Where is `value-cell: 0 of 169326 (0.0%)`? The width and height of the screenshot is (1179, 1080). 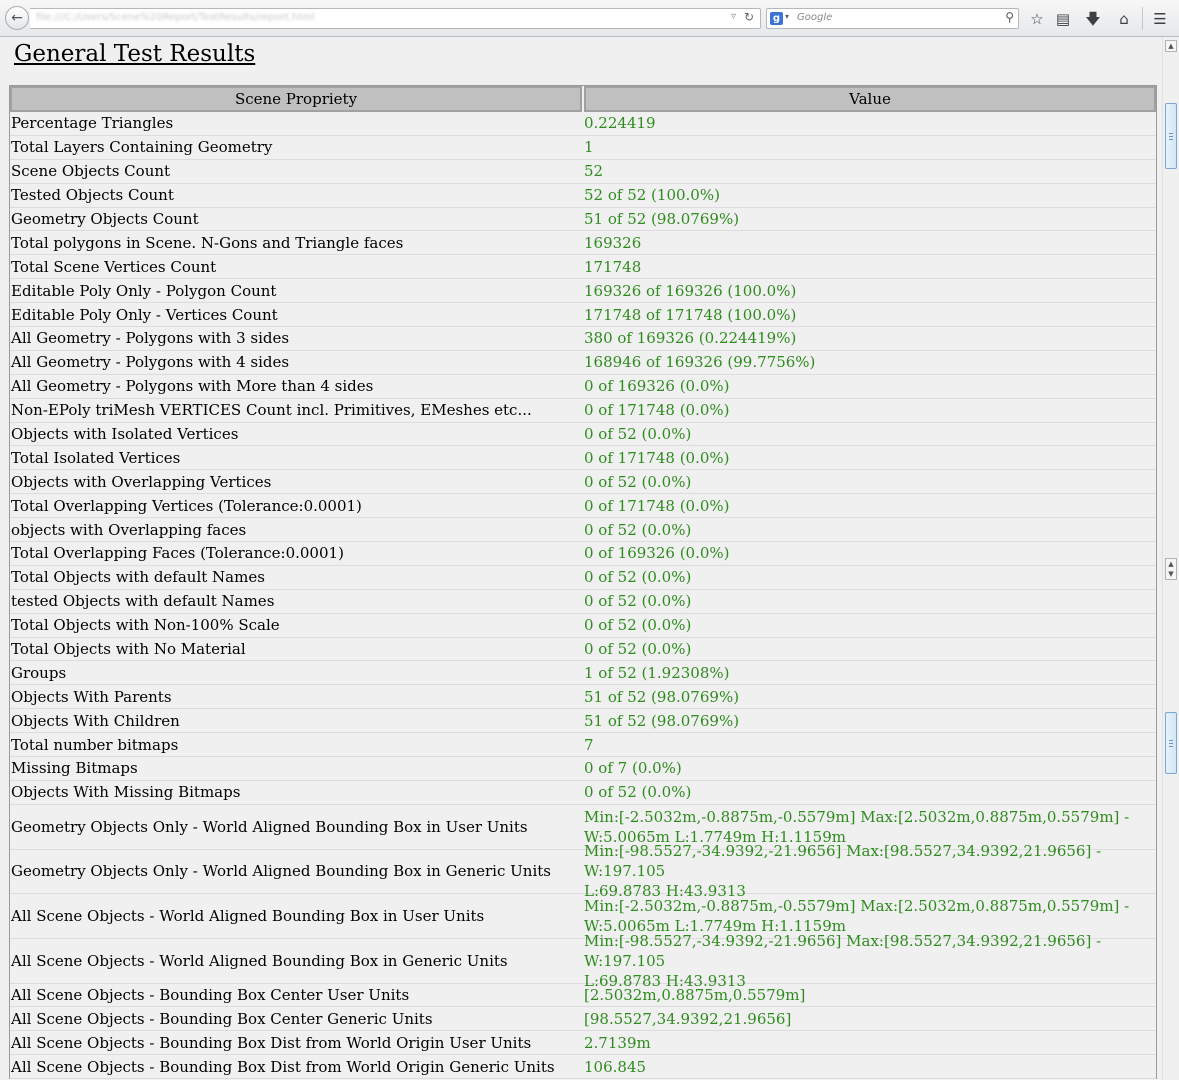
value-cell: 0 of 169326 (0.0%) is located at coordinates (657, 386).